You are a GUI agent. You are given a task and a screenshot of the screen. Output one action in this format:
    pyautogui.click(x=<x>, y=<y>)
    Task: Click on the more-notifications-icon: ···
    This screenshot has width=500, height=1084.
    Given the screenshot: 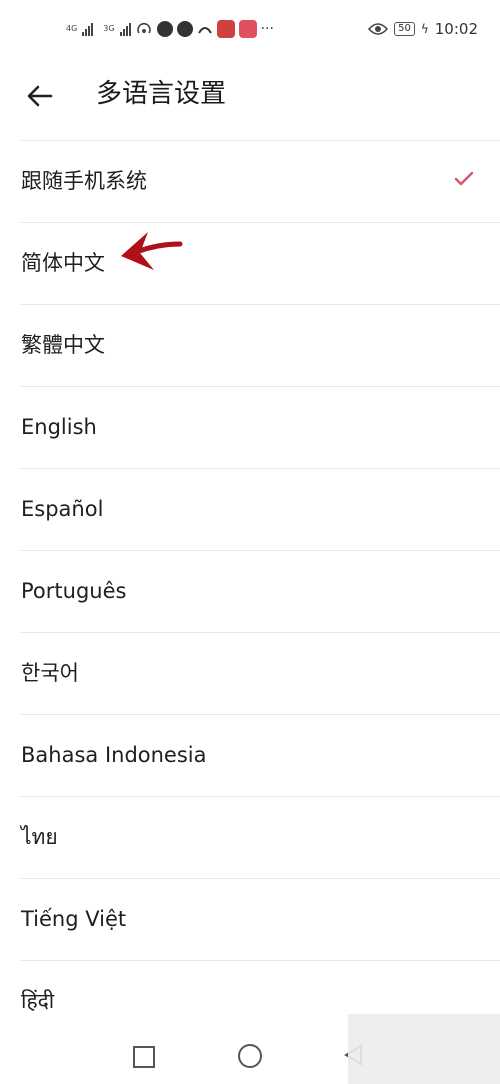 What is the action you would take?
    pyautogui.click(x=267, y=29)
    